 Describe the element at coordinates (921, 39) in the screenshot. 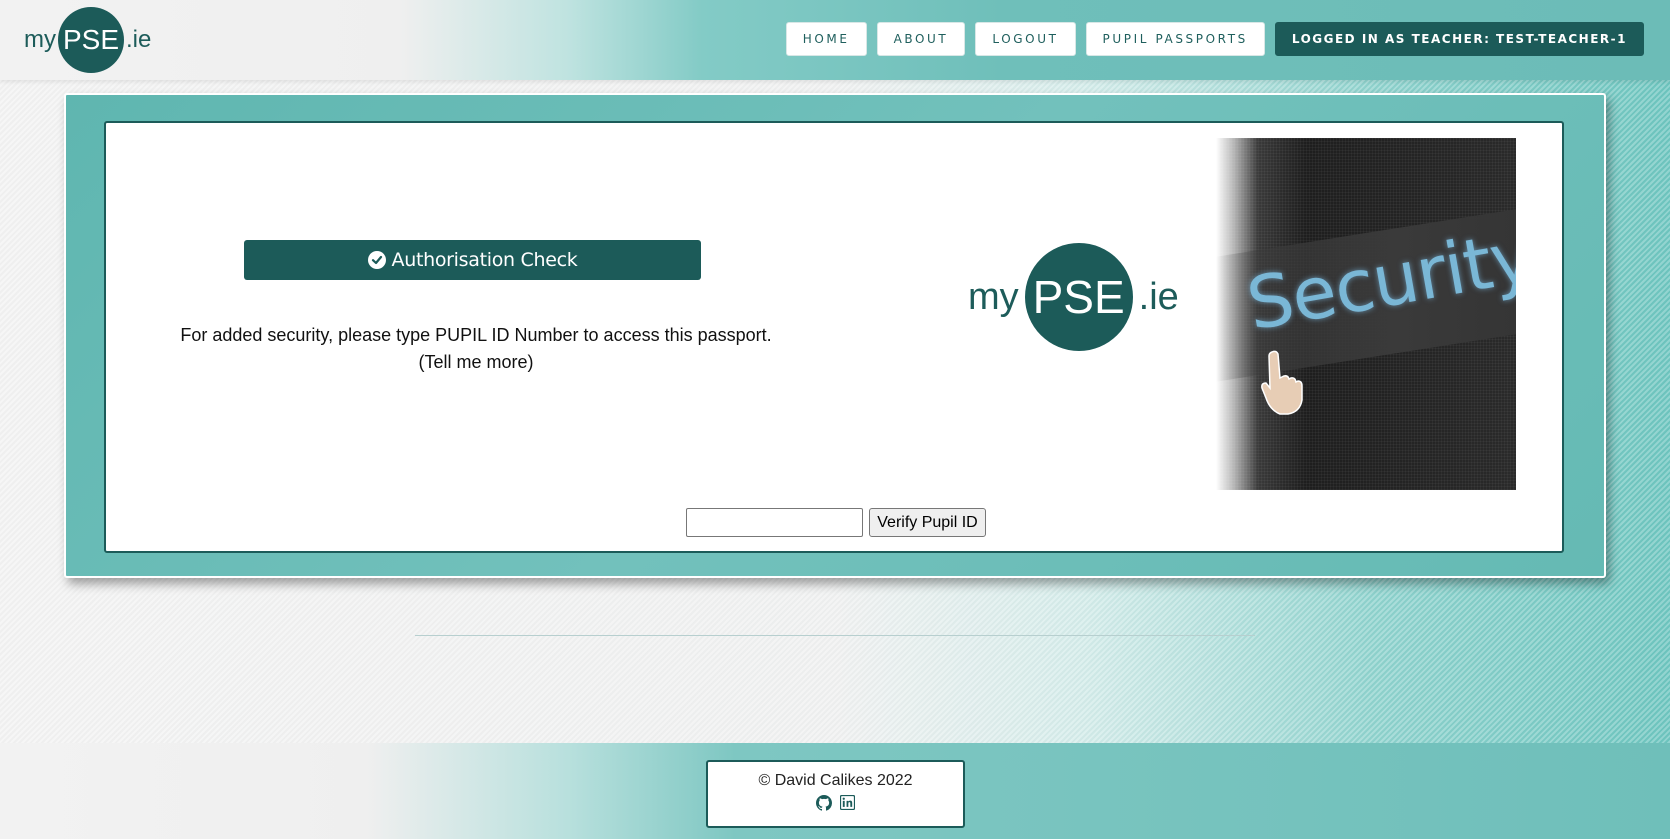

I see `nav-about-button: ABOUT` at that location.